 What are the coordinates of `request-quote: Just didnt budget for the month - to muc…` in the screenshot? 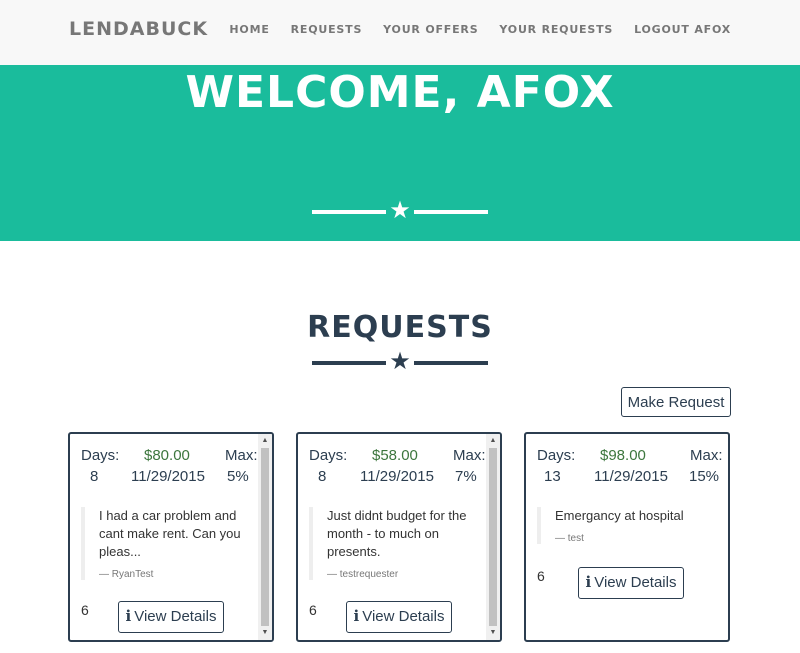 It's located at (398, 543).